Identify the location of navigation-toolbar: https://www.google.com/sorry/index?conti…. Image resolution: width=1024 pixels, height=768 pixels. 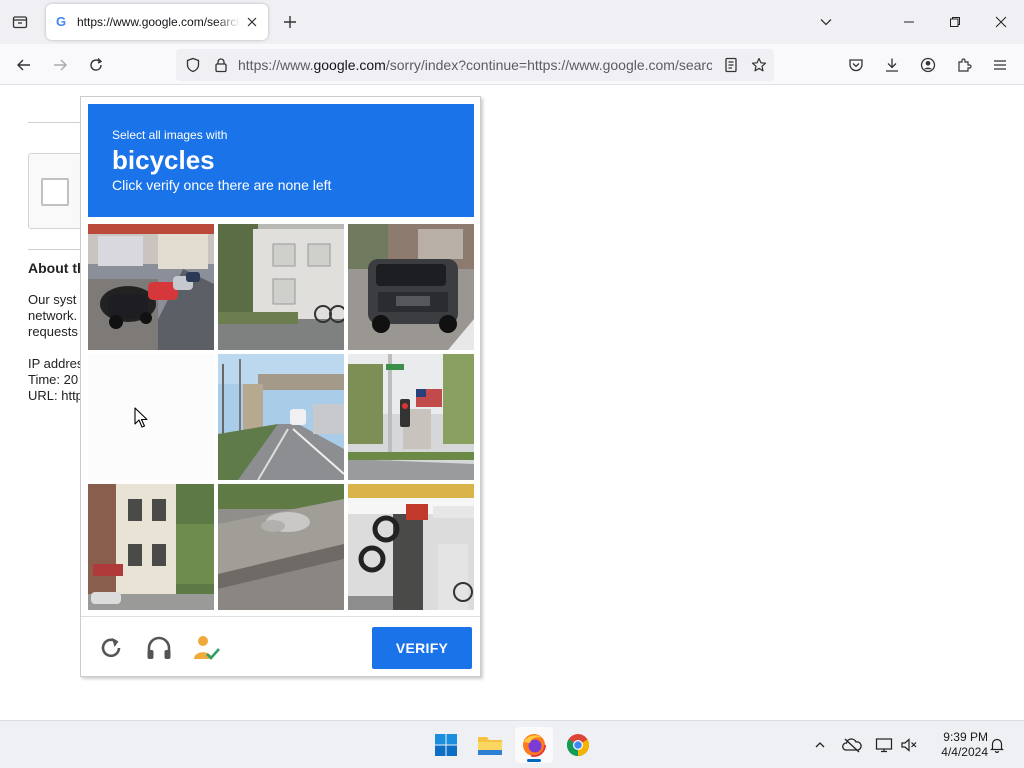
(512, 64).